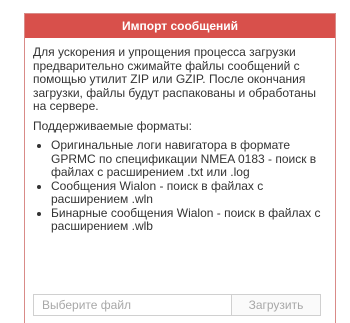  Describe the element at coordinates (87, 305) in the screenshot. I see `file-input-placeholder: Выберите файл` at that location.